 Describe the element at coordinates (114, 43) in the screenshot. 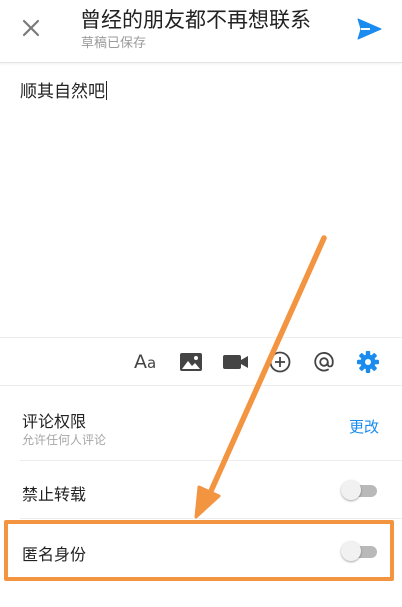

I see `draft-saved-status: 草稿已保存` at that location.